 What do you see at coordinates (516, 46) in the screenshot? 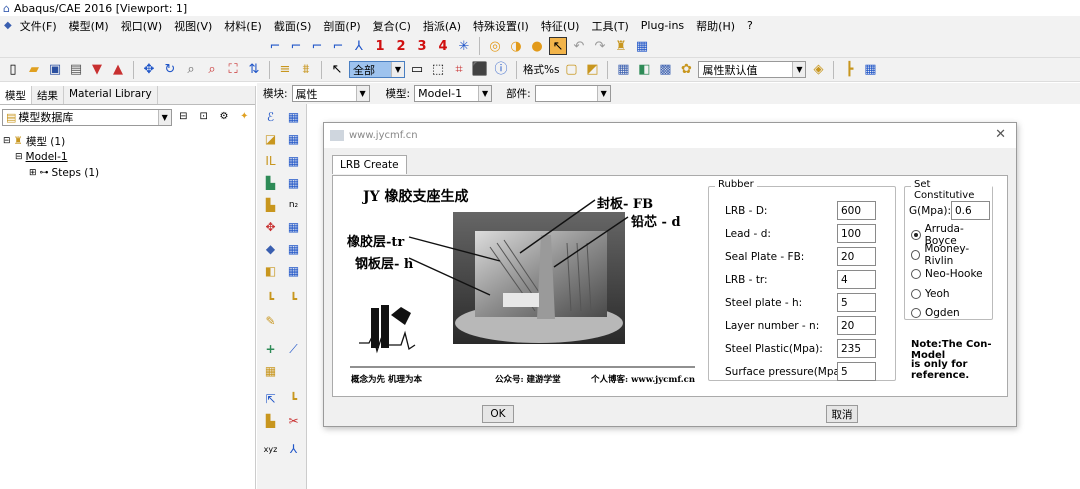
I see `sphere-outline-icon: ◑` at bounding box center [516, 46].